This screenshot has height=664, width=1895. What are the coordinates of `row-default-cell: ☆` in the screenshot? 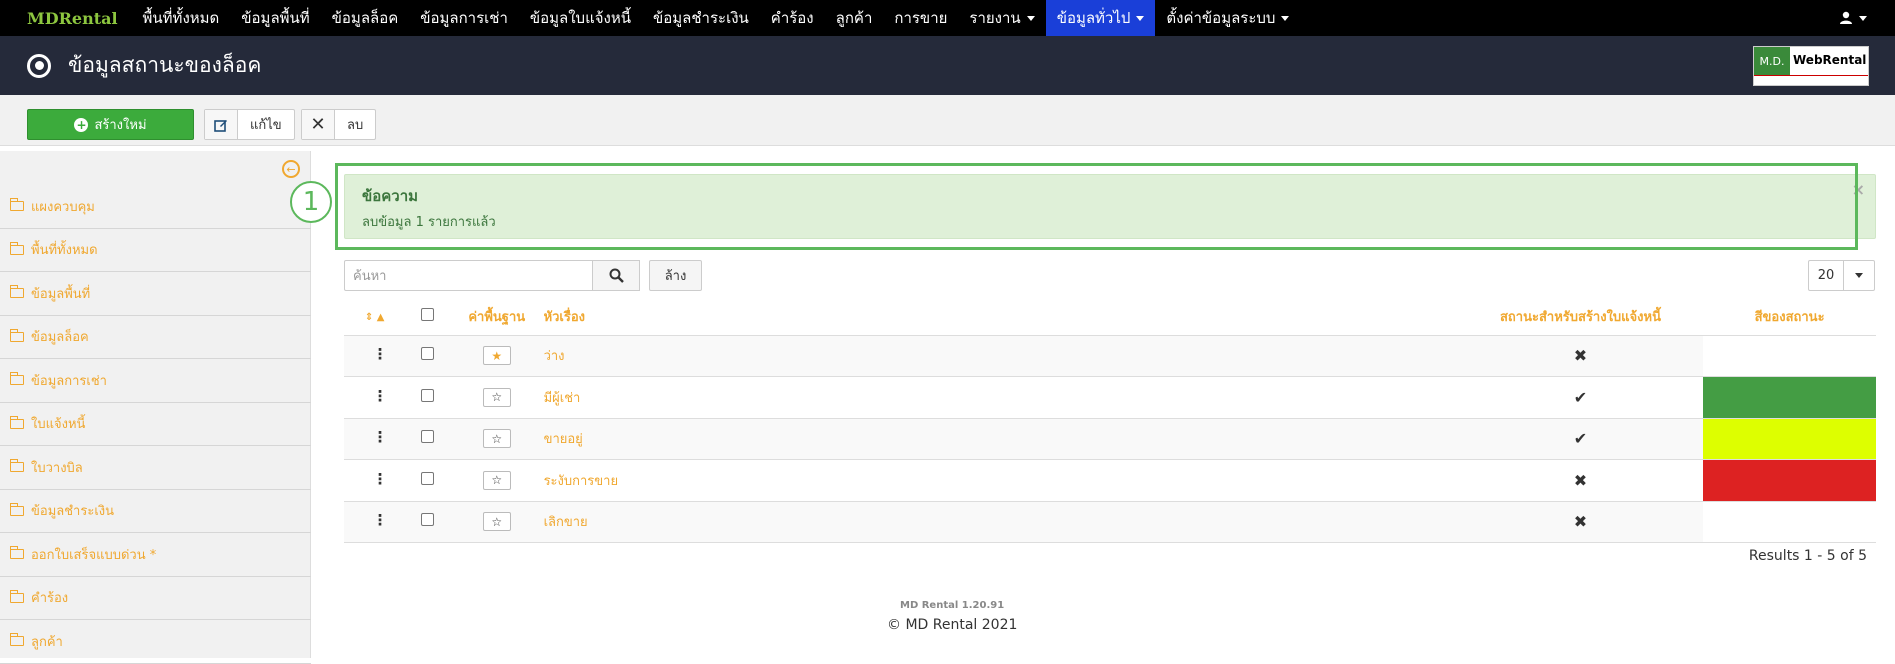 It's located at (496, 397).